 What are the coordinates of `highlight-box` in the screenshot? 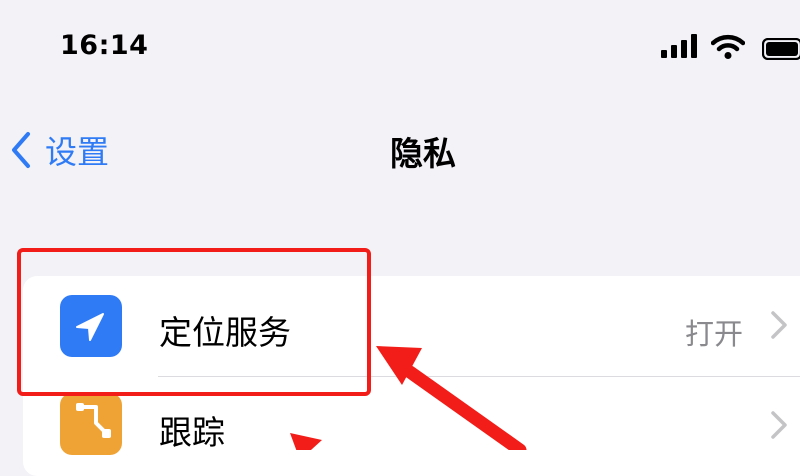 It's located at (194, 322).